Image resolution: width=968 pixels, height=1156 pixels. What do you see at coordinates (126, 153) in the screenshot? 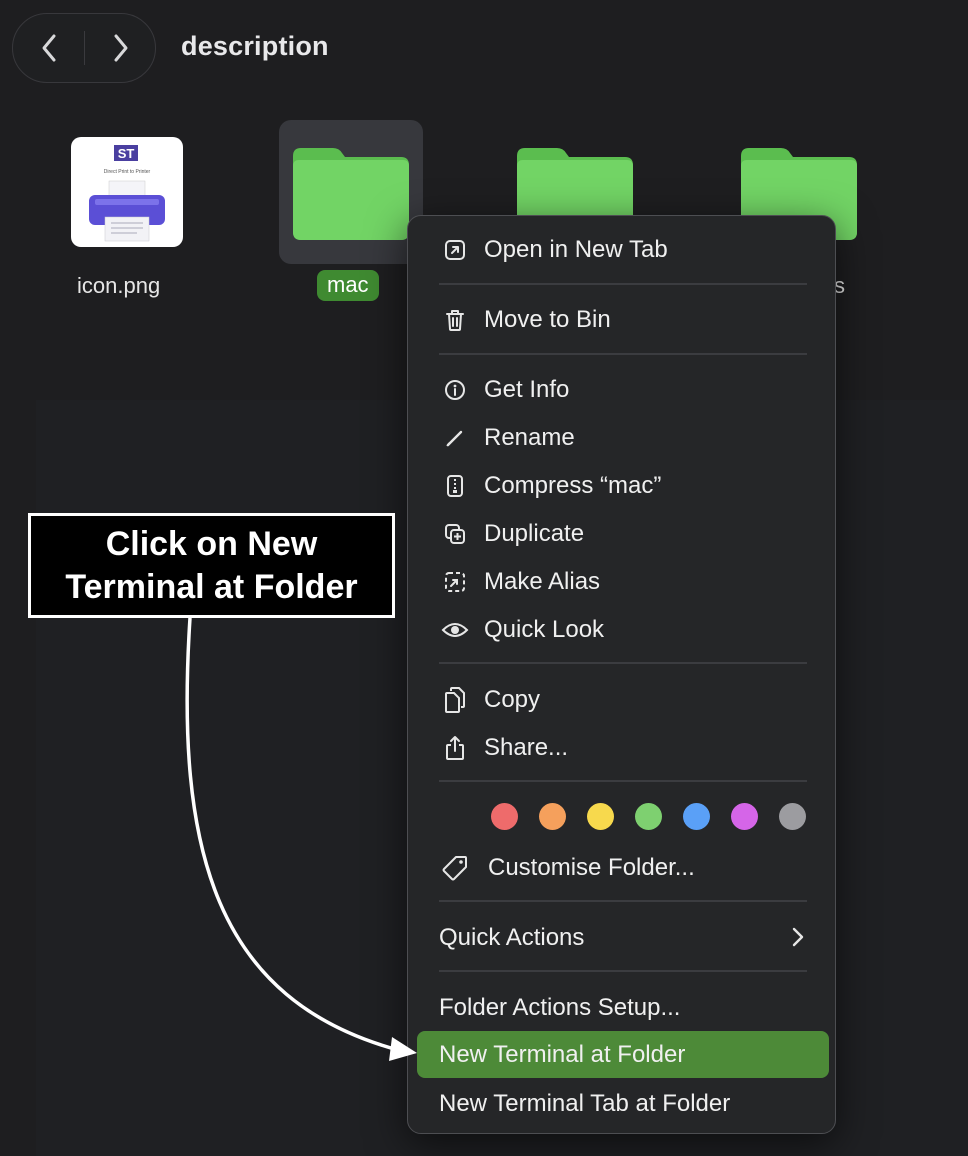
I see `svg-text: ST` at bounding box center [126, 153].